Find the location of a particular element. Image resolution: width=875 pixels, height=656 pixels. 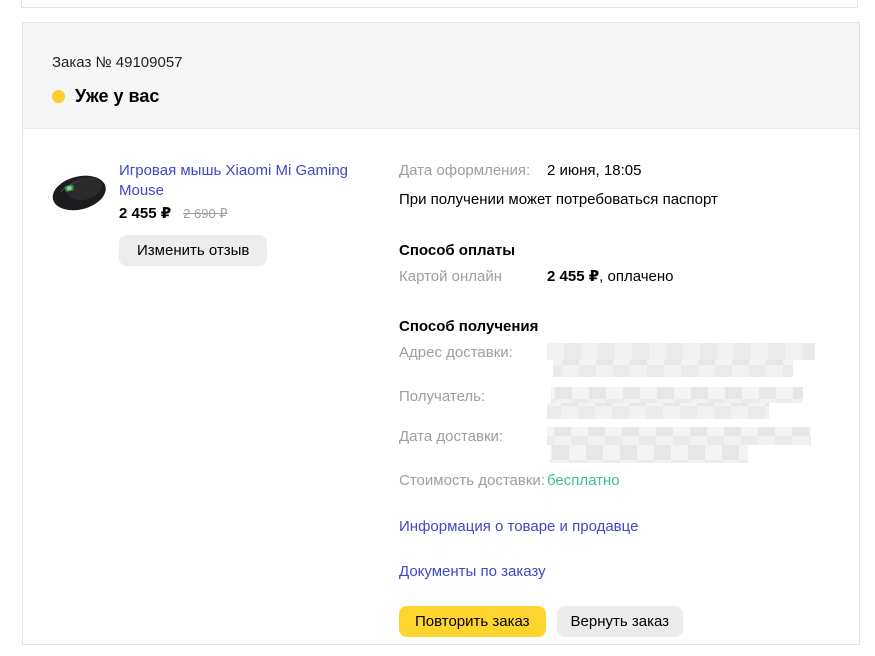

delivery-date-redacted is located at coordinates (679, 445).